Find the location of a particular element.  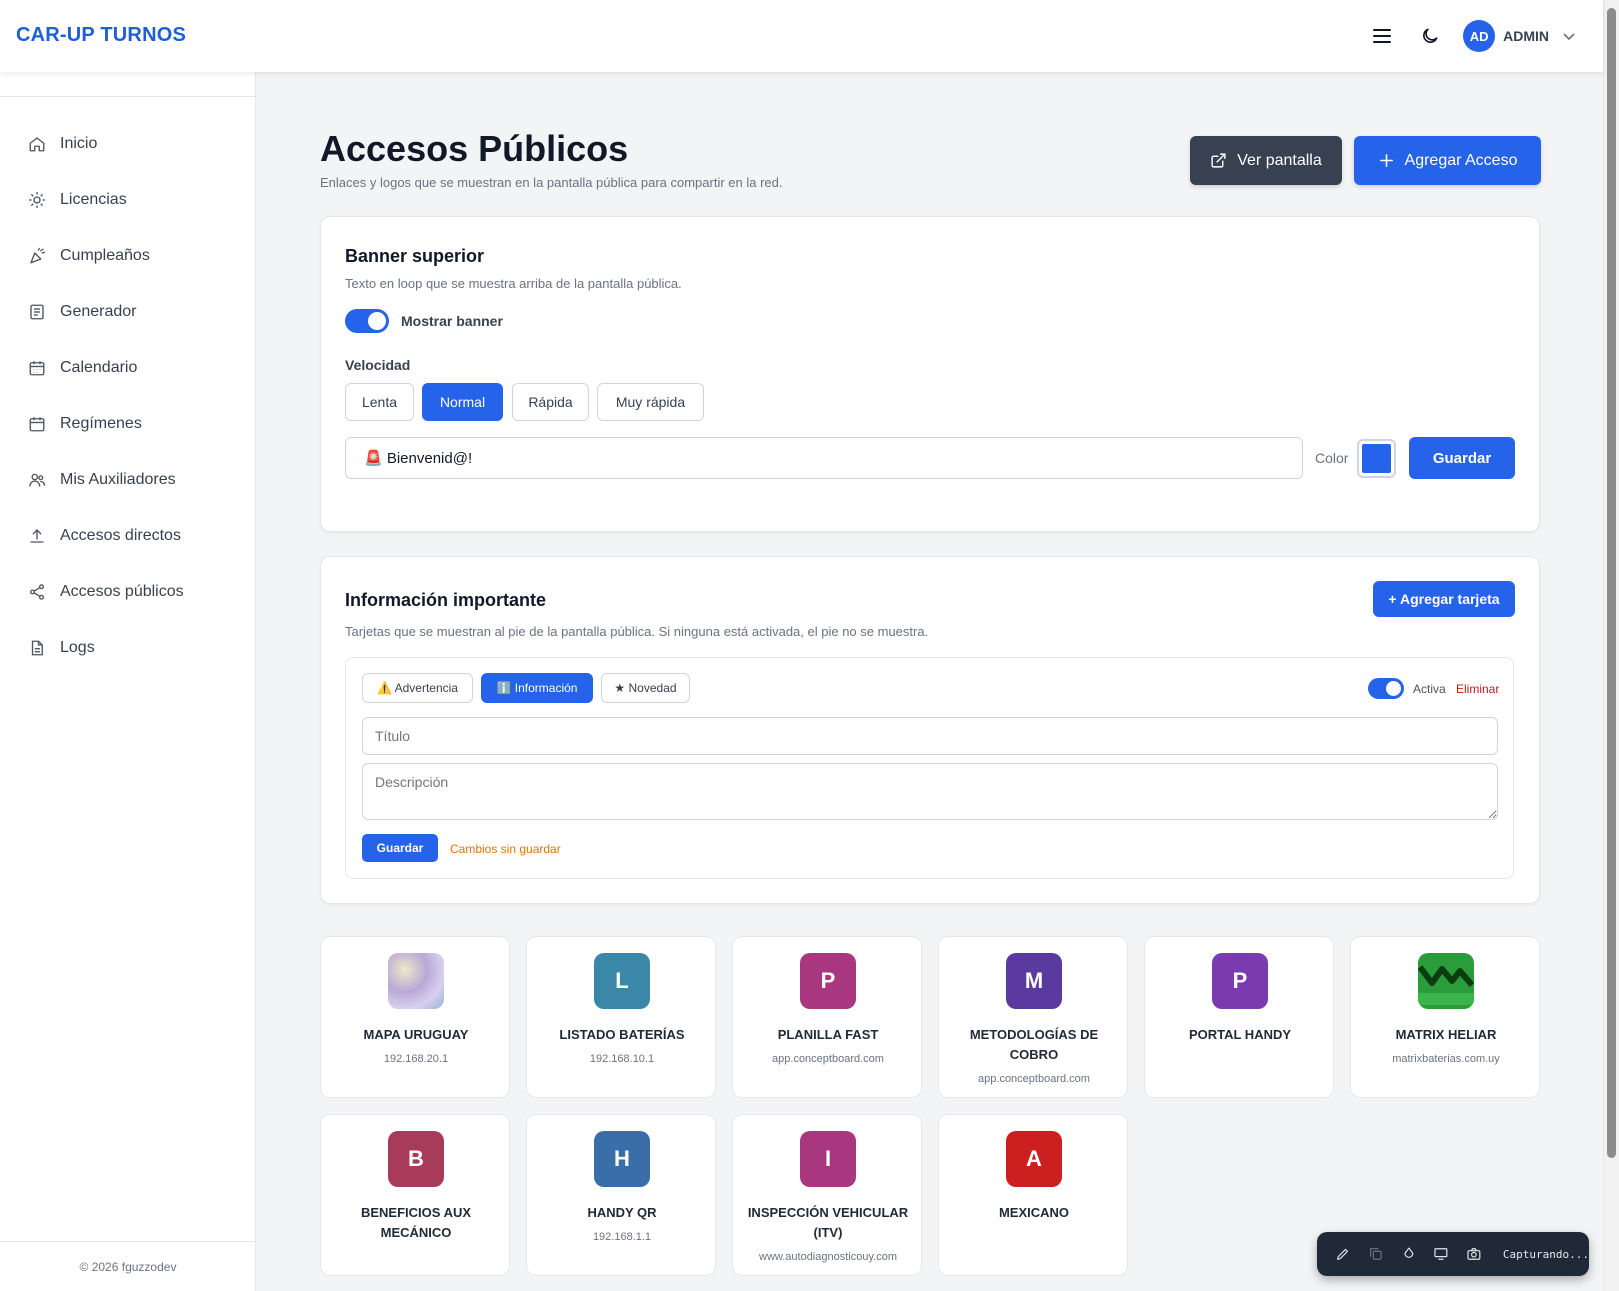

add-access-label: Agregar Acceso is located at coordinates (1461, 160).